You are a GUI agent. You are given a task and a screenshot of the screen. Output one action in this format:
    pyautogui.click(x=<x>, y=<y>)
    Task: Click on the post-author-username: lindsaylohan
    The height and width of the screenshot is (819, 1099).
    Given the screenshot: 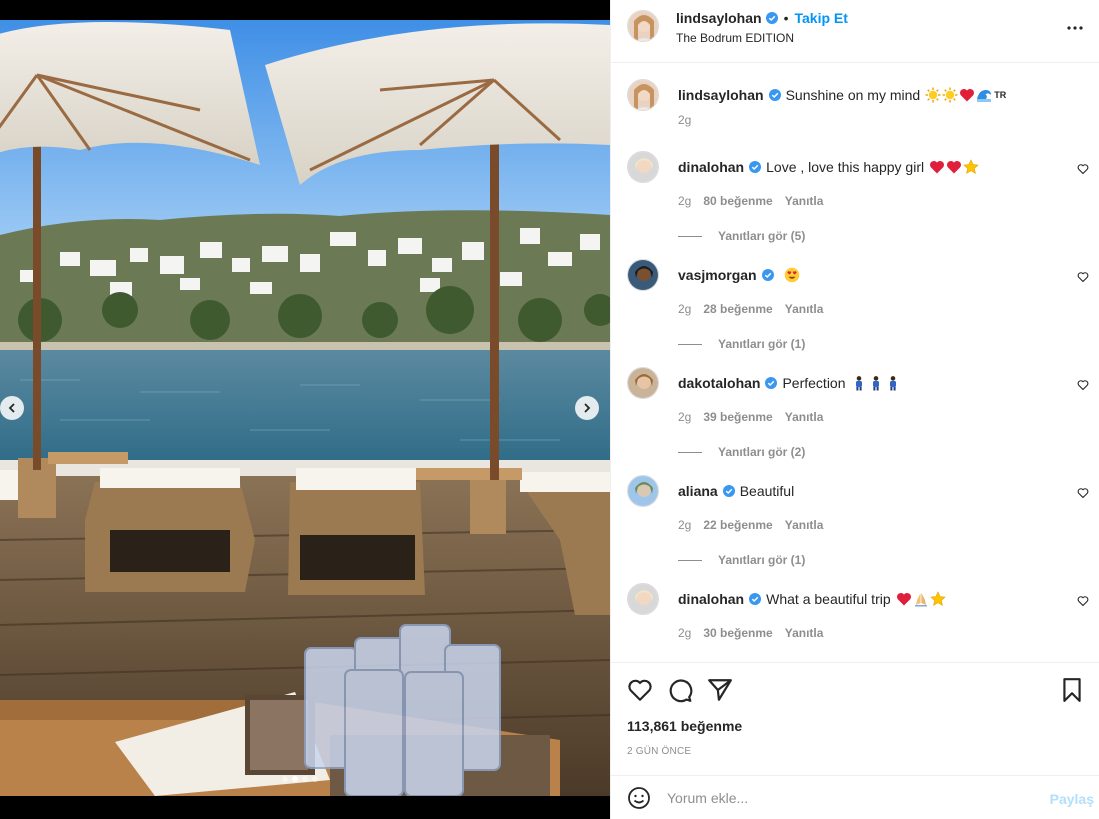 What is the action you would take?
    pyautogui.click(x=719, y=18)
    